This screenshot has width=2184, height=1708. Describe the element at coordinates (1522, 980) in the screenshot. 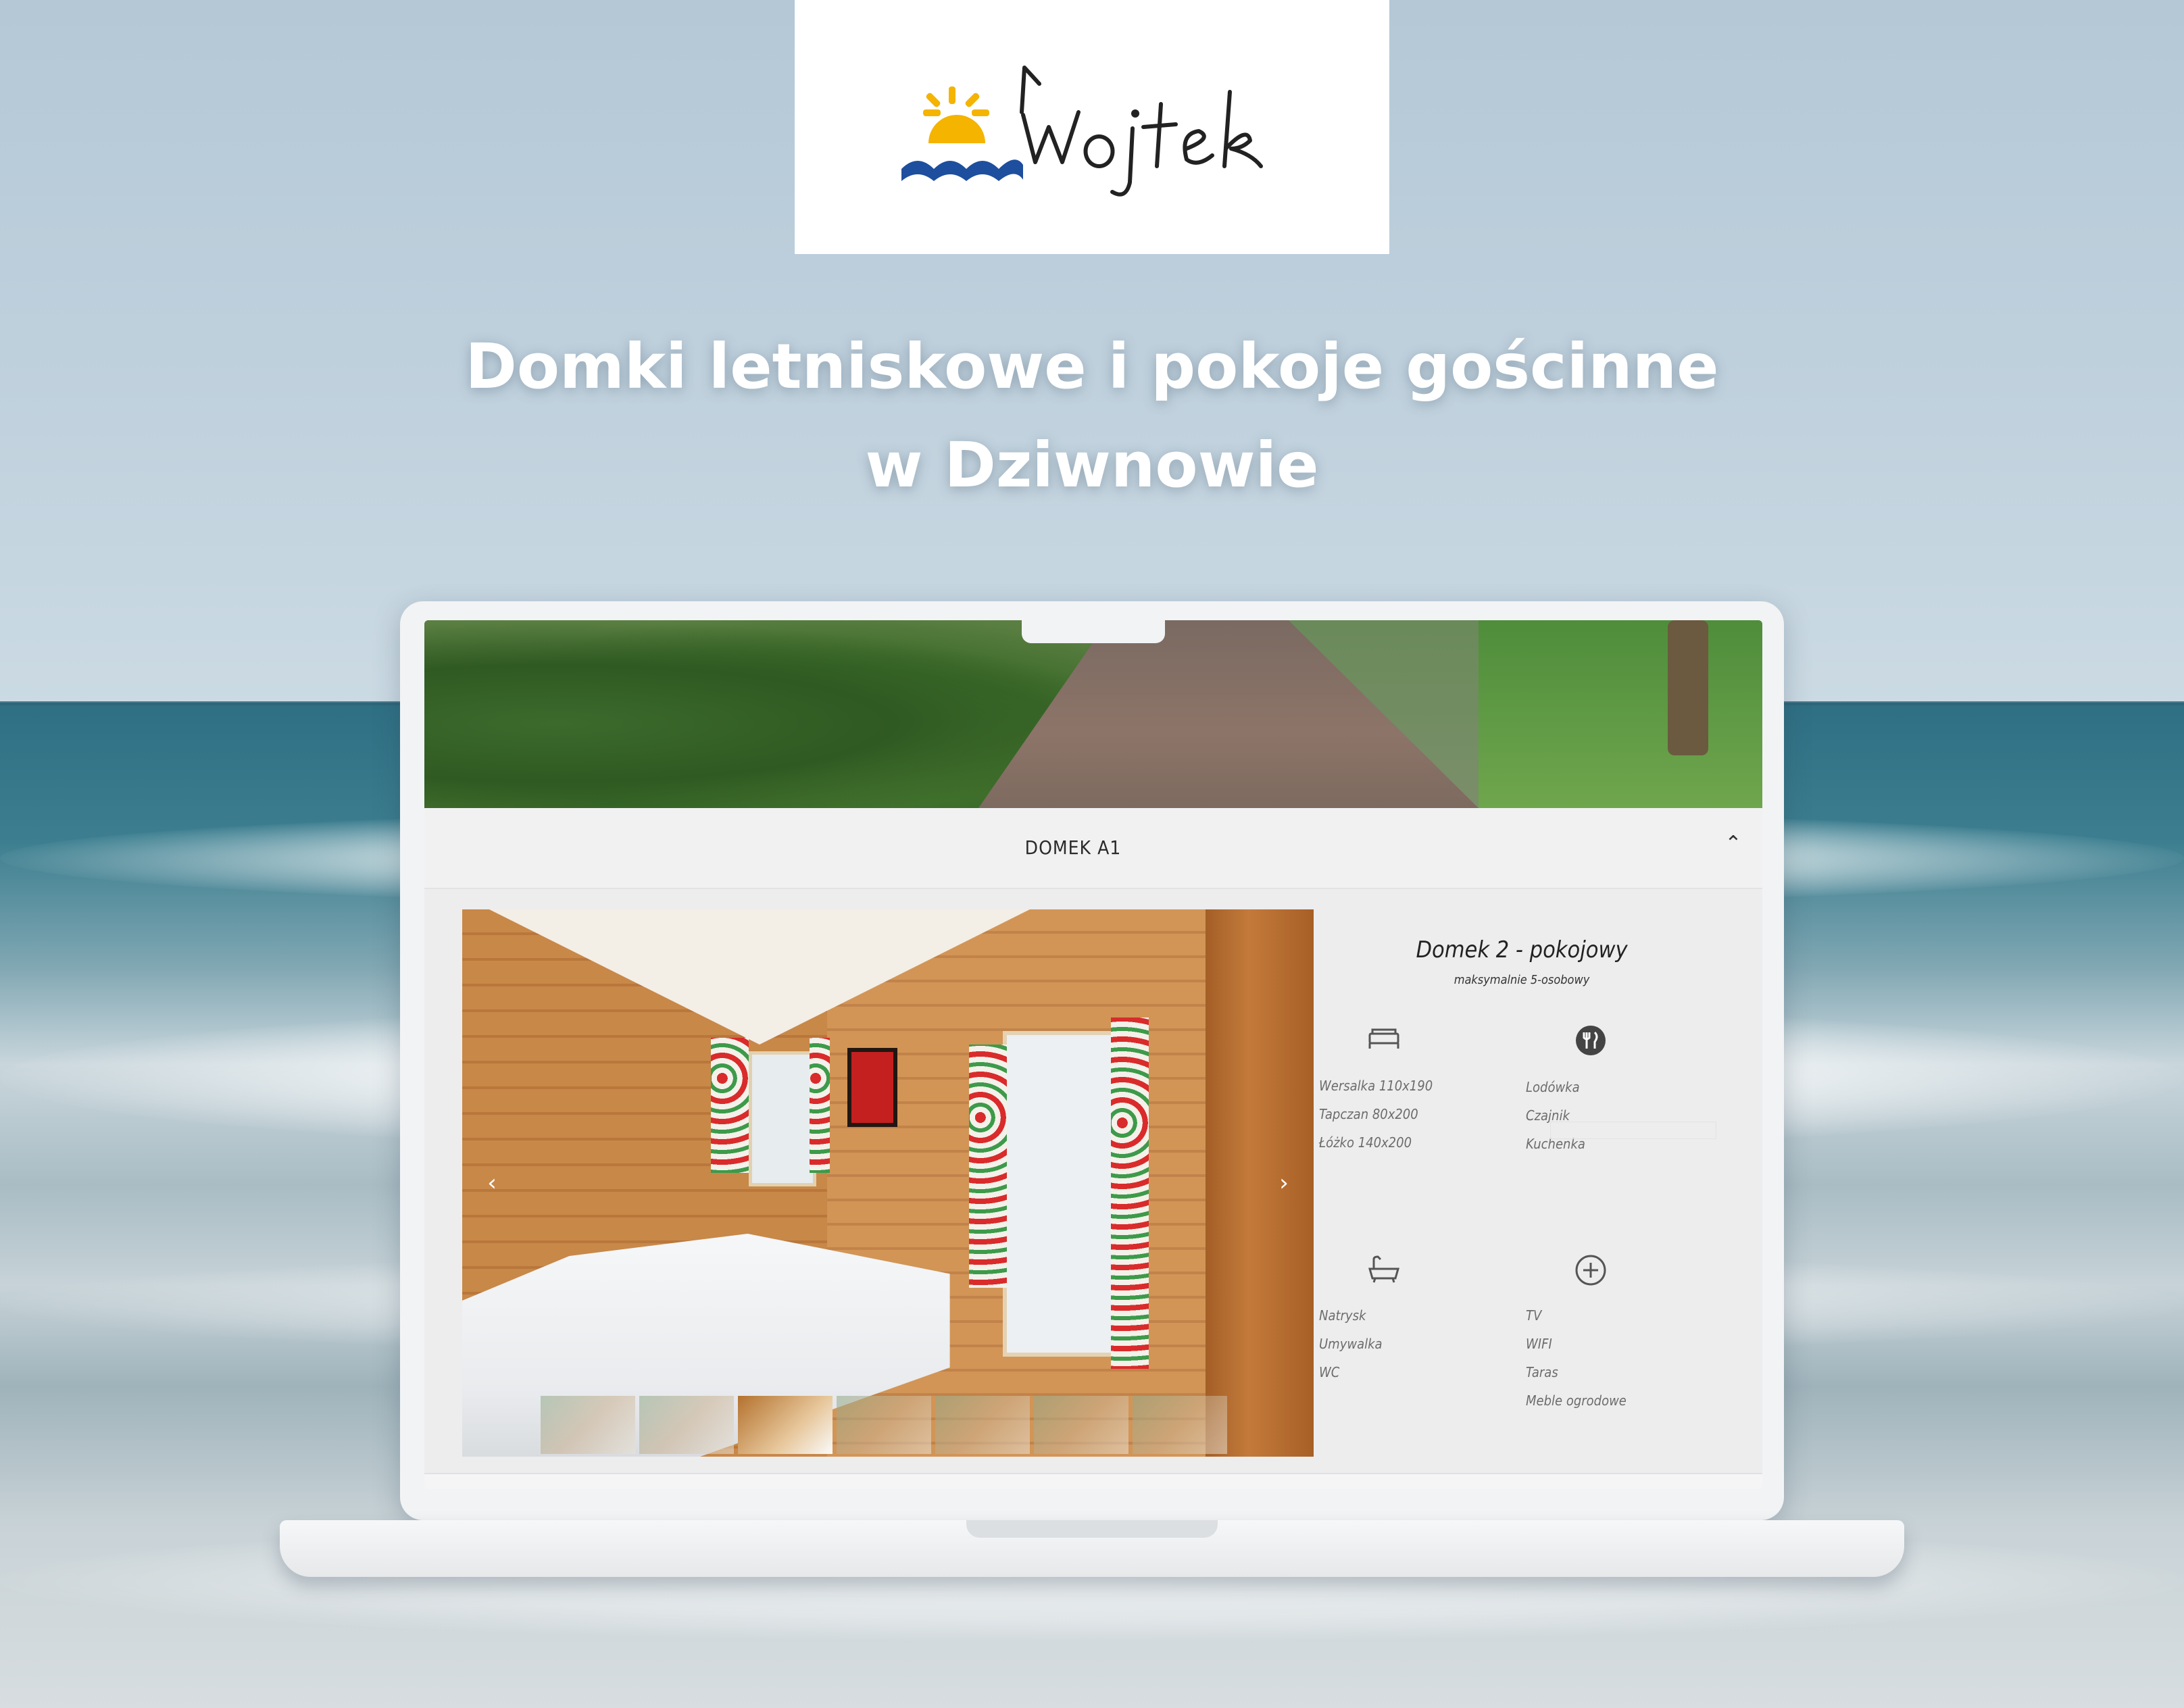

I see `details-subtitle: maksymalnie 5-osobowy` at that location.